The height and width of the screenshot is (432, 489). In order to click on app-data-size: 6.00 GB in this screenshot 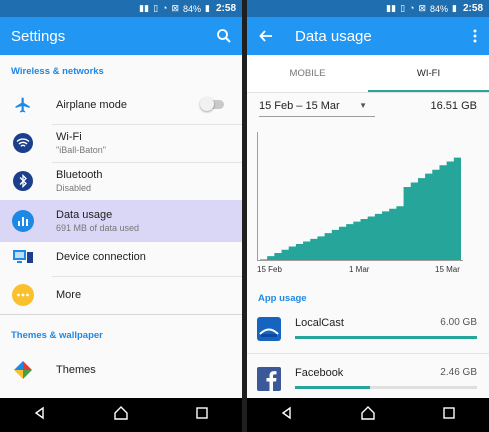, I will do `click(458, 322)`.